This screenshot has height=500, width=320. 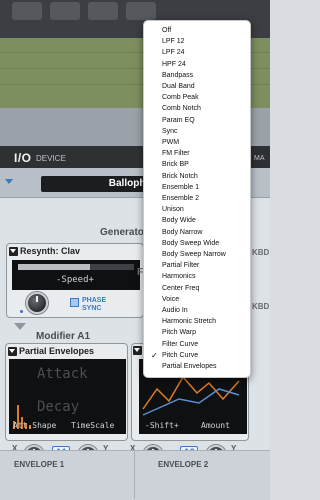 What do you see at coordinates (54, 267) in the screenshot?
I see `speed-slider-fill` at bounding box center [54, 267].